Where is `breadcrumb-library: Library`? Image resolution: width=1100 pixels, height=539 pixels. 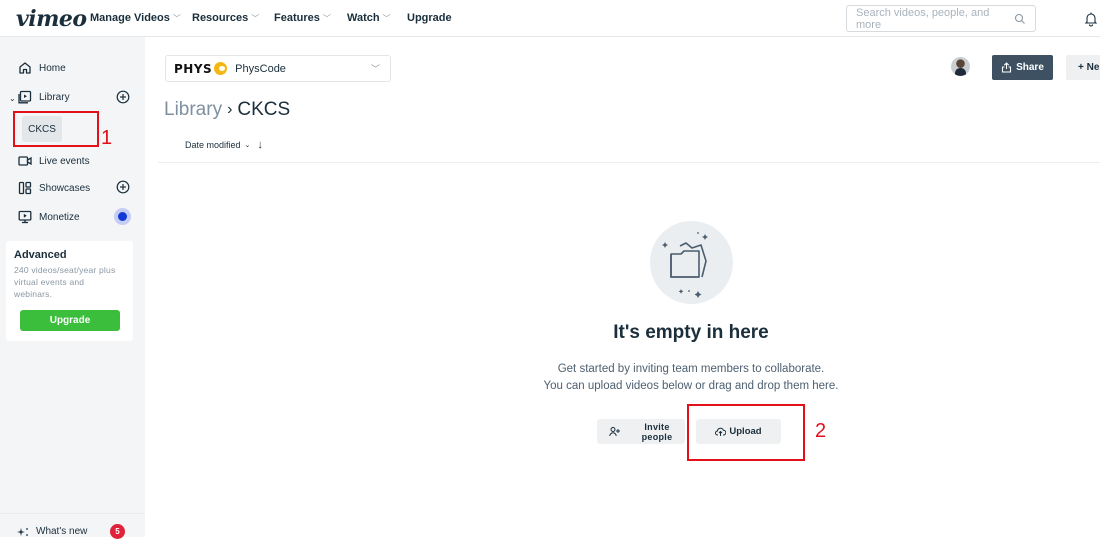
breadcrumb-library: Library is located at coordinates (193, 110).